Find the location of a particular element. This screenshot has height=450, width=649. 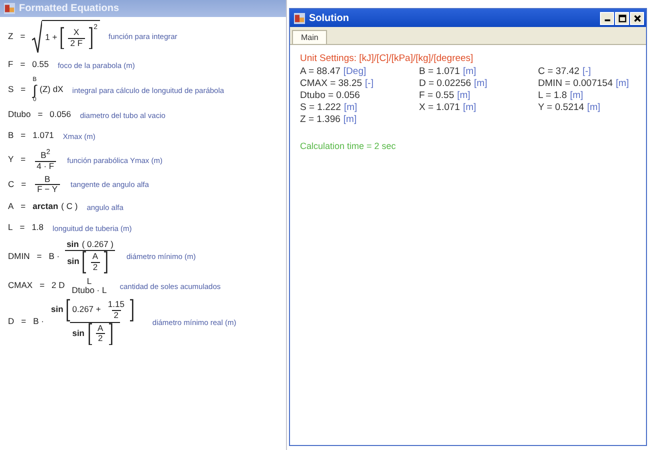

math-text: 2 D is located at coordinates (58, 286).